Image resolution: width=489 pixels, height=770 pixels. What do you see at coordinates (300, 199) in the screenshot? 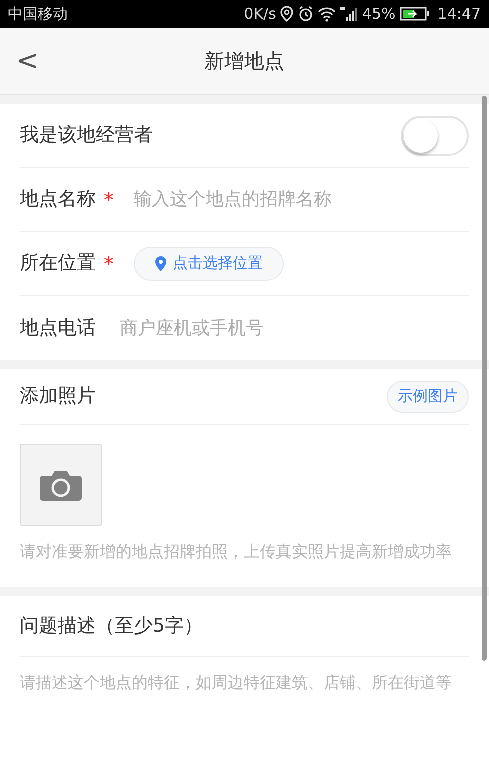
I see `input-field: 输入这个地点的招牌名称` at bounding box center [300, 199].